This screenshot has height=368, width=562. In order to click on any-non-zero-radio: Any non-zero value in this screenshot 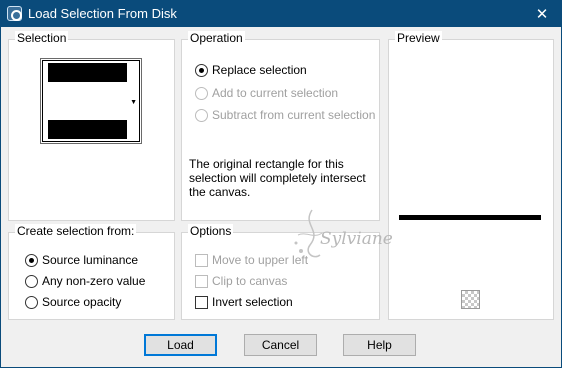, I will do `click(85, 281)`.